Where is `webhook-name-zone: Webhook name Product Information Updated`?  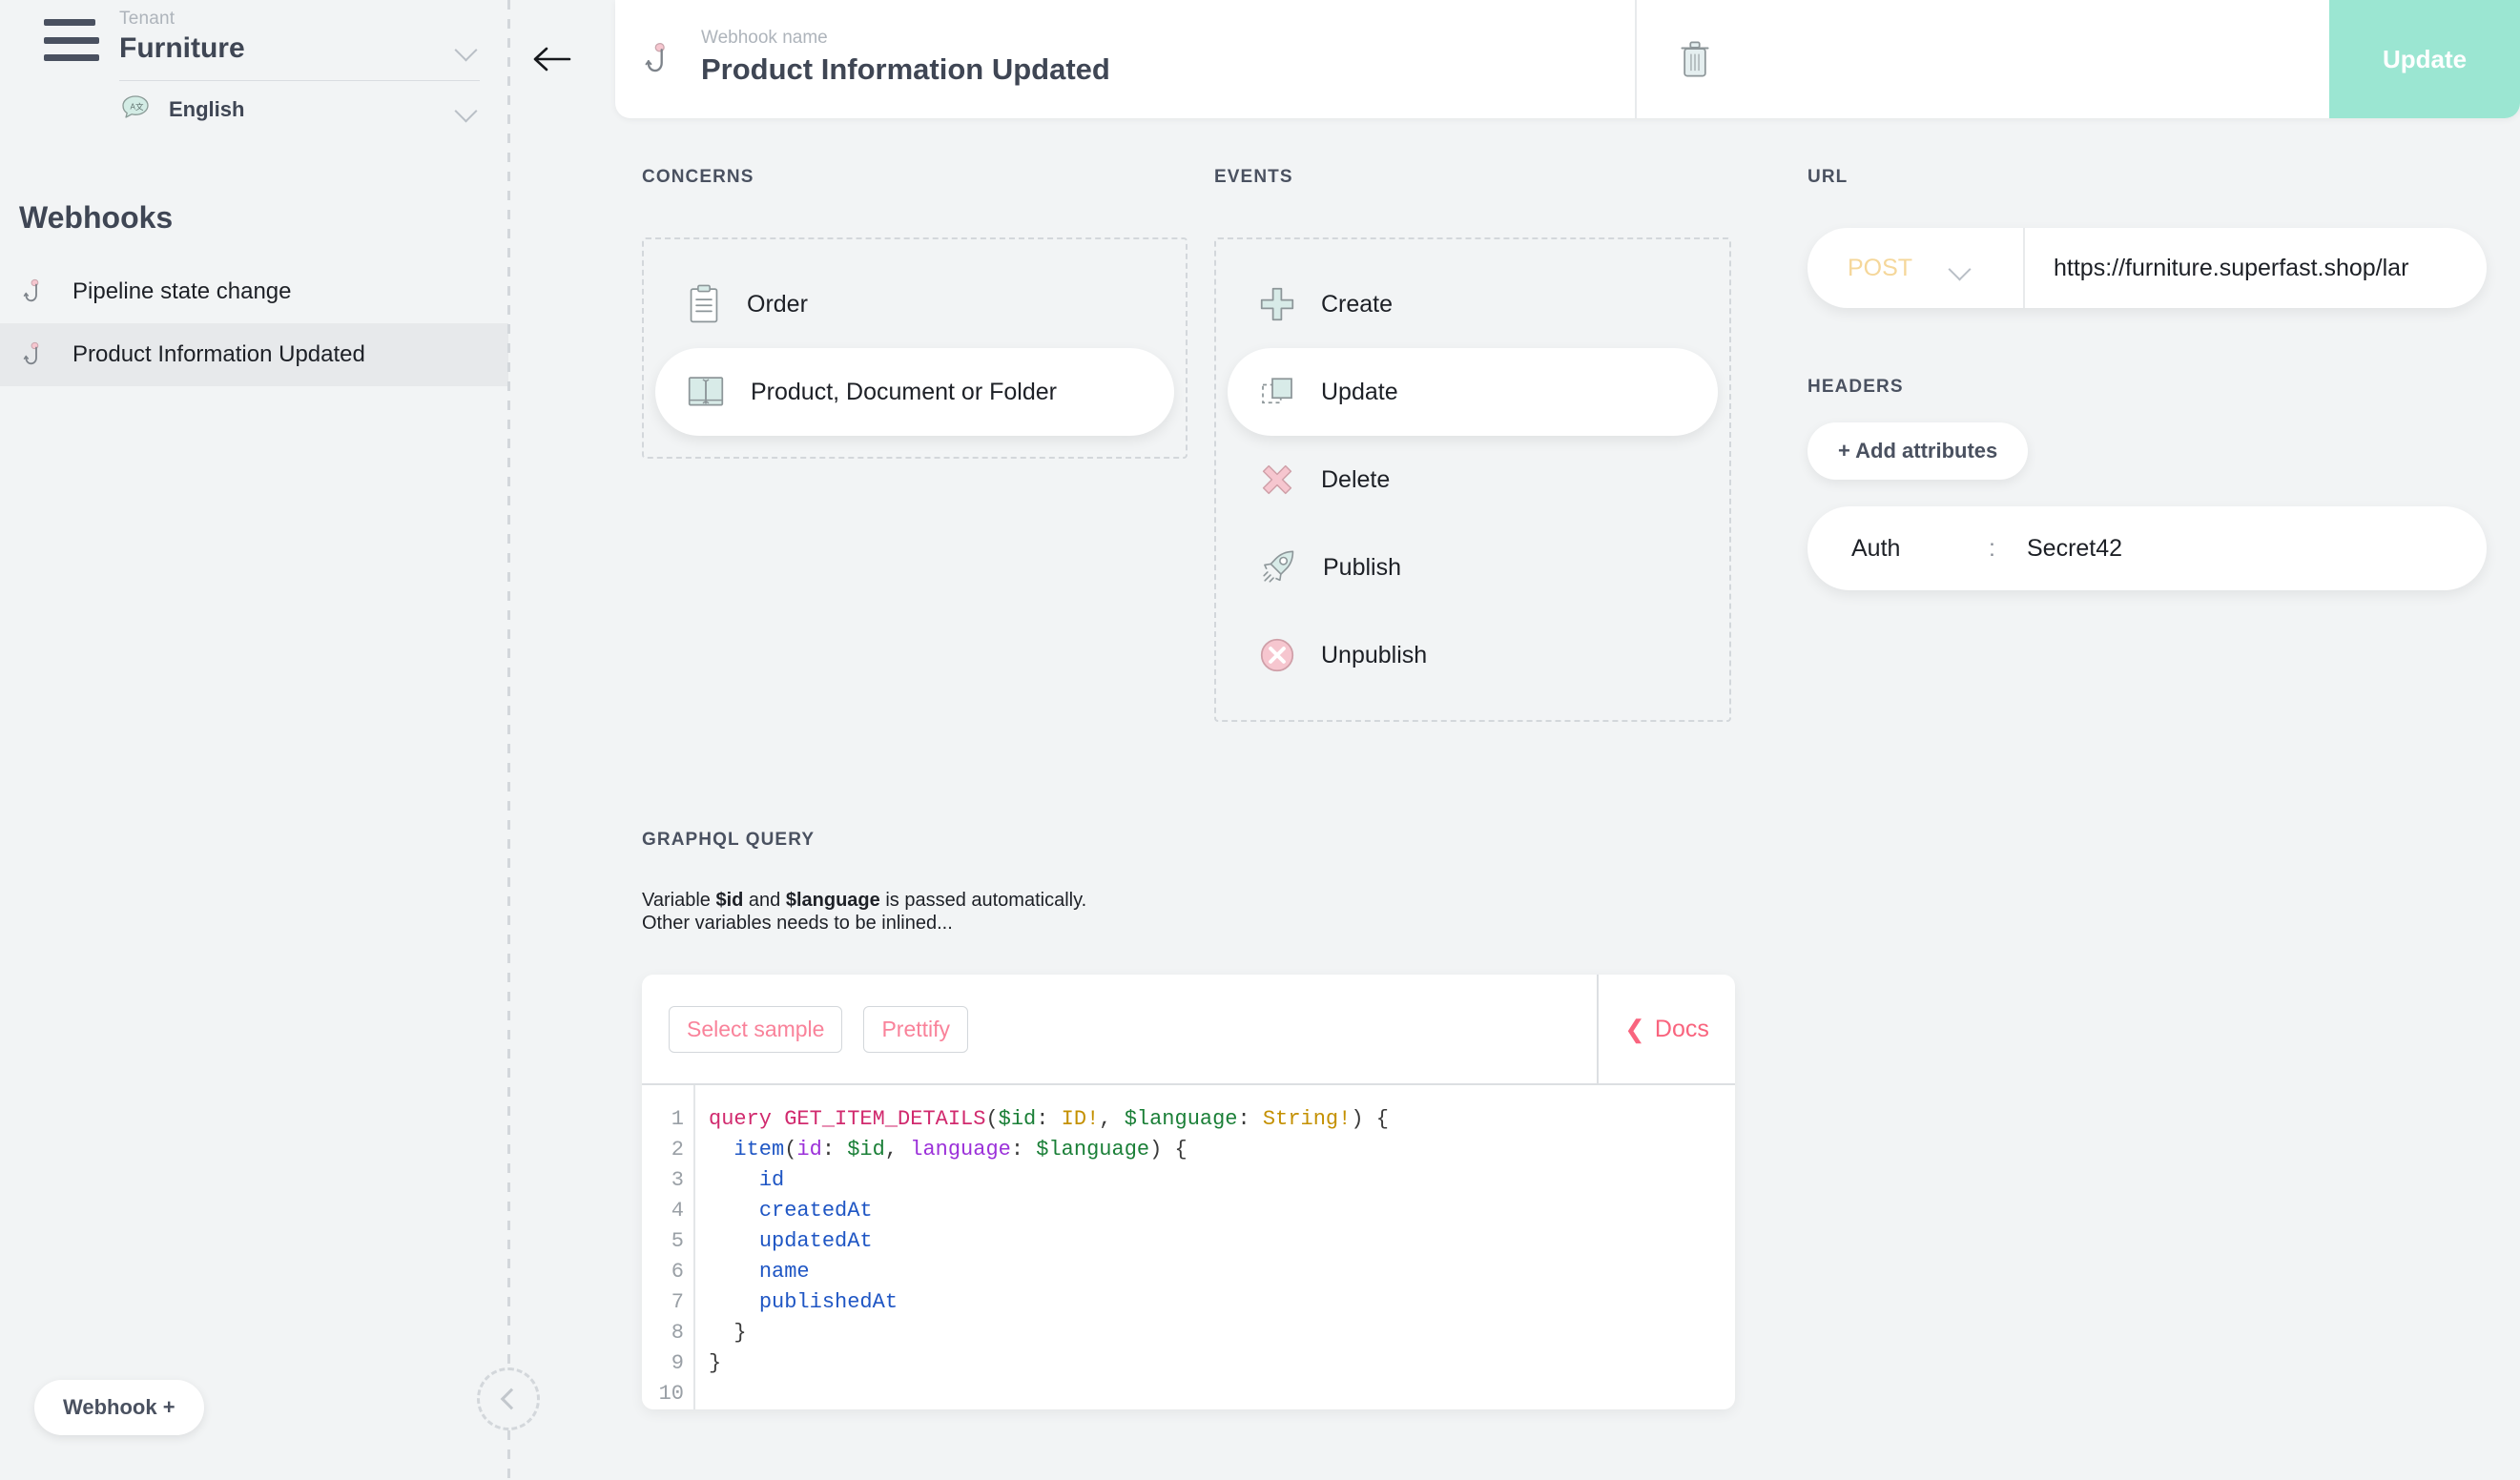
webhook-name-zone: Webhook name Product Information Updated is located at coordinates (1125, 59).